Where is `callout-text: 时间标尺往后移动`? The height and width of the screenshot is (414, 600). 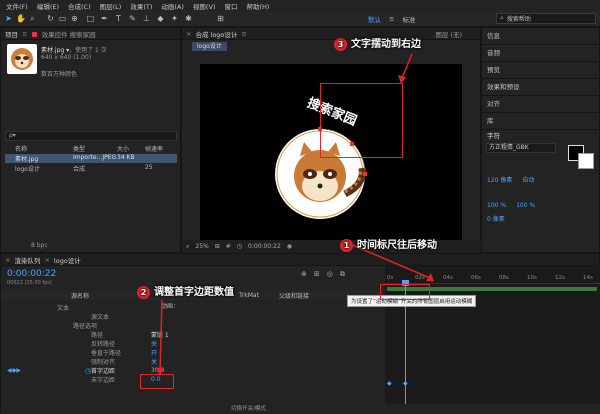
callout-text: 时间标尺往后移动 is located at coordinates (397, 245).